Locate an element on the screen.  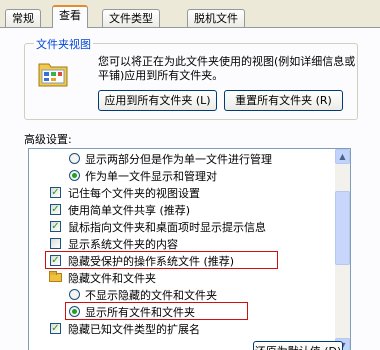
folder-views-title: 文件夹视图 is located at coordinates (63, 44).